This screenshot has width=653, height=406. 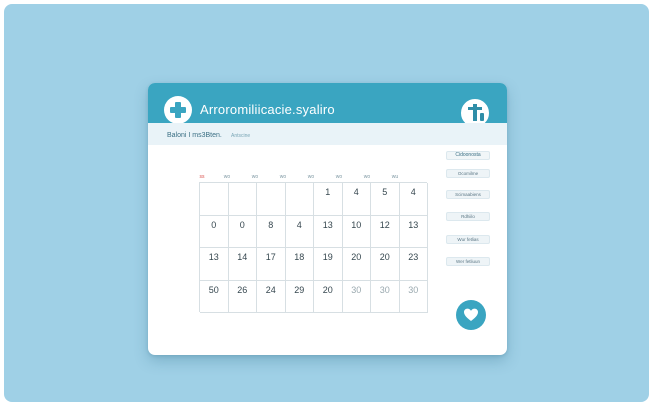 What do you see at coordinates (385, 199) in the screenshot?
I see `calendar-day: 5` at bounding box center [385, 199].